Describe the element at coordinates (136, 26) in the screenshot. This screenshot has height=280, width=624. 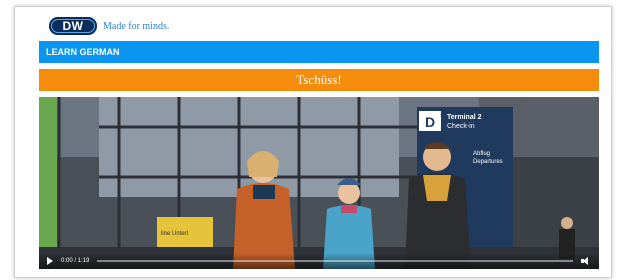
I see `brand-tagline: Made for minds.` at that location.